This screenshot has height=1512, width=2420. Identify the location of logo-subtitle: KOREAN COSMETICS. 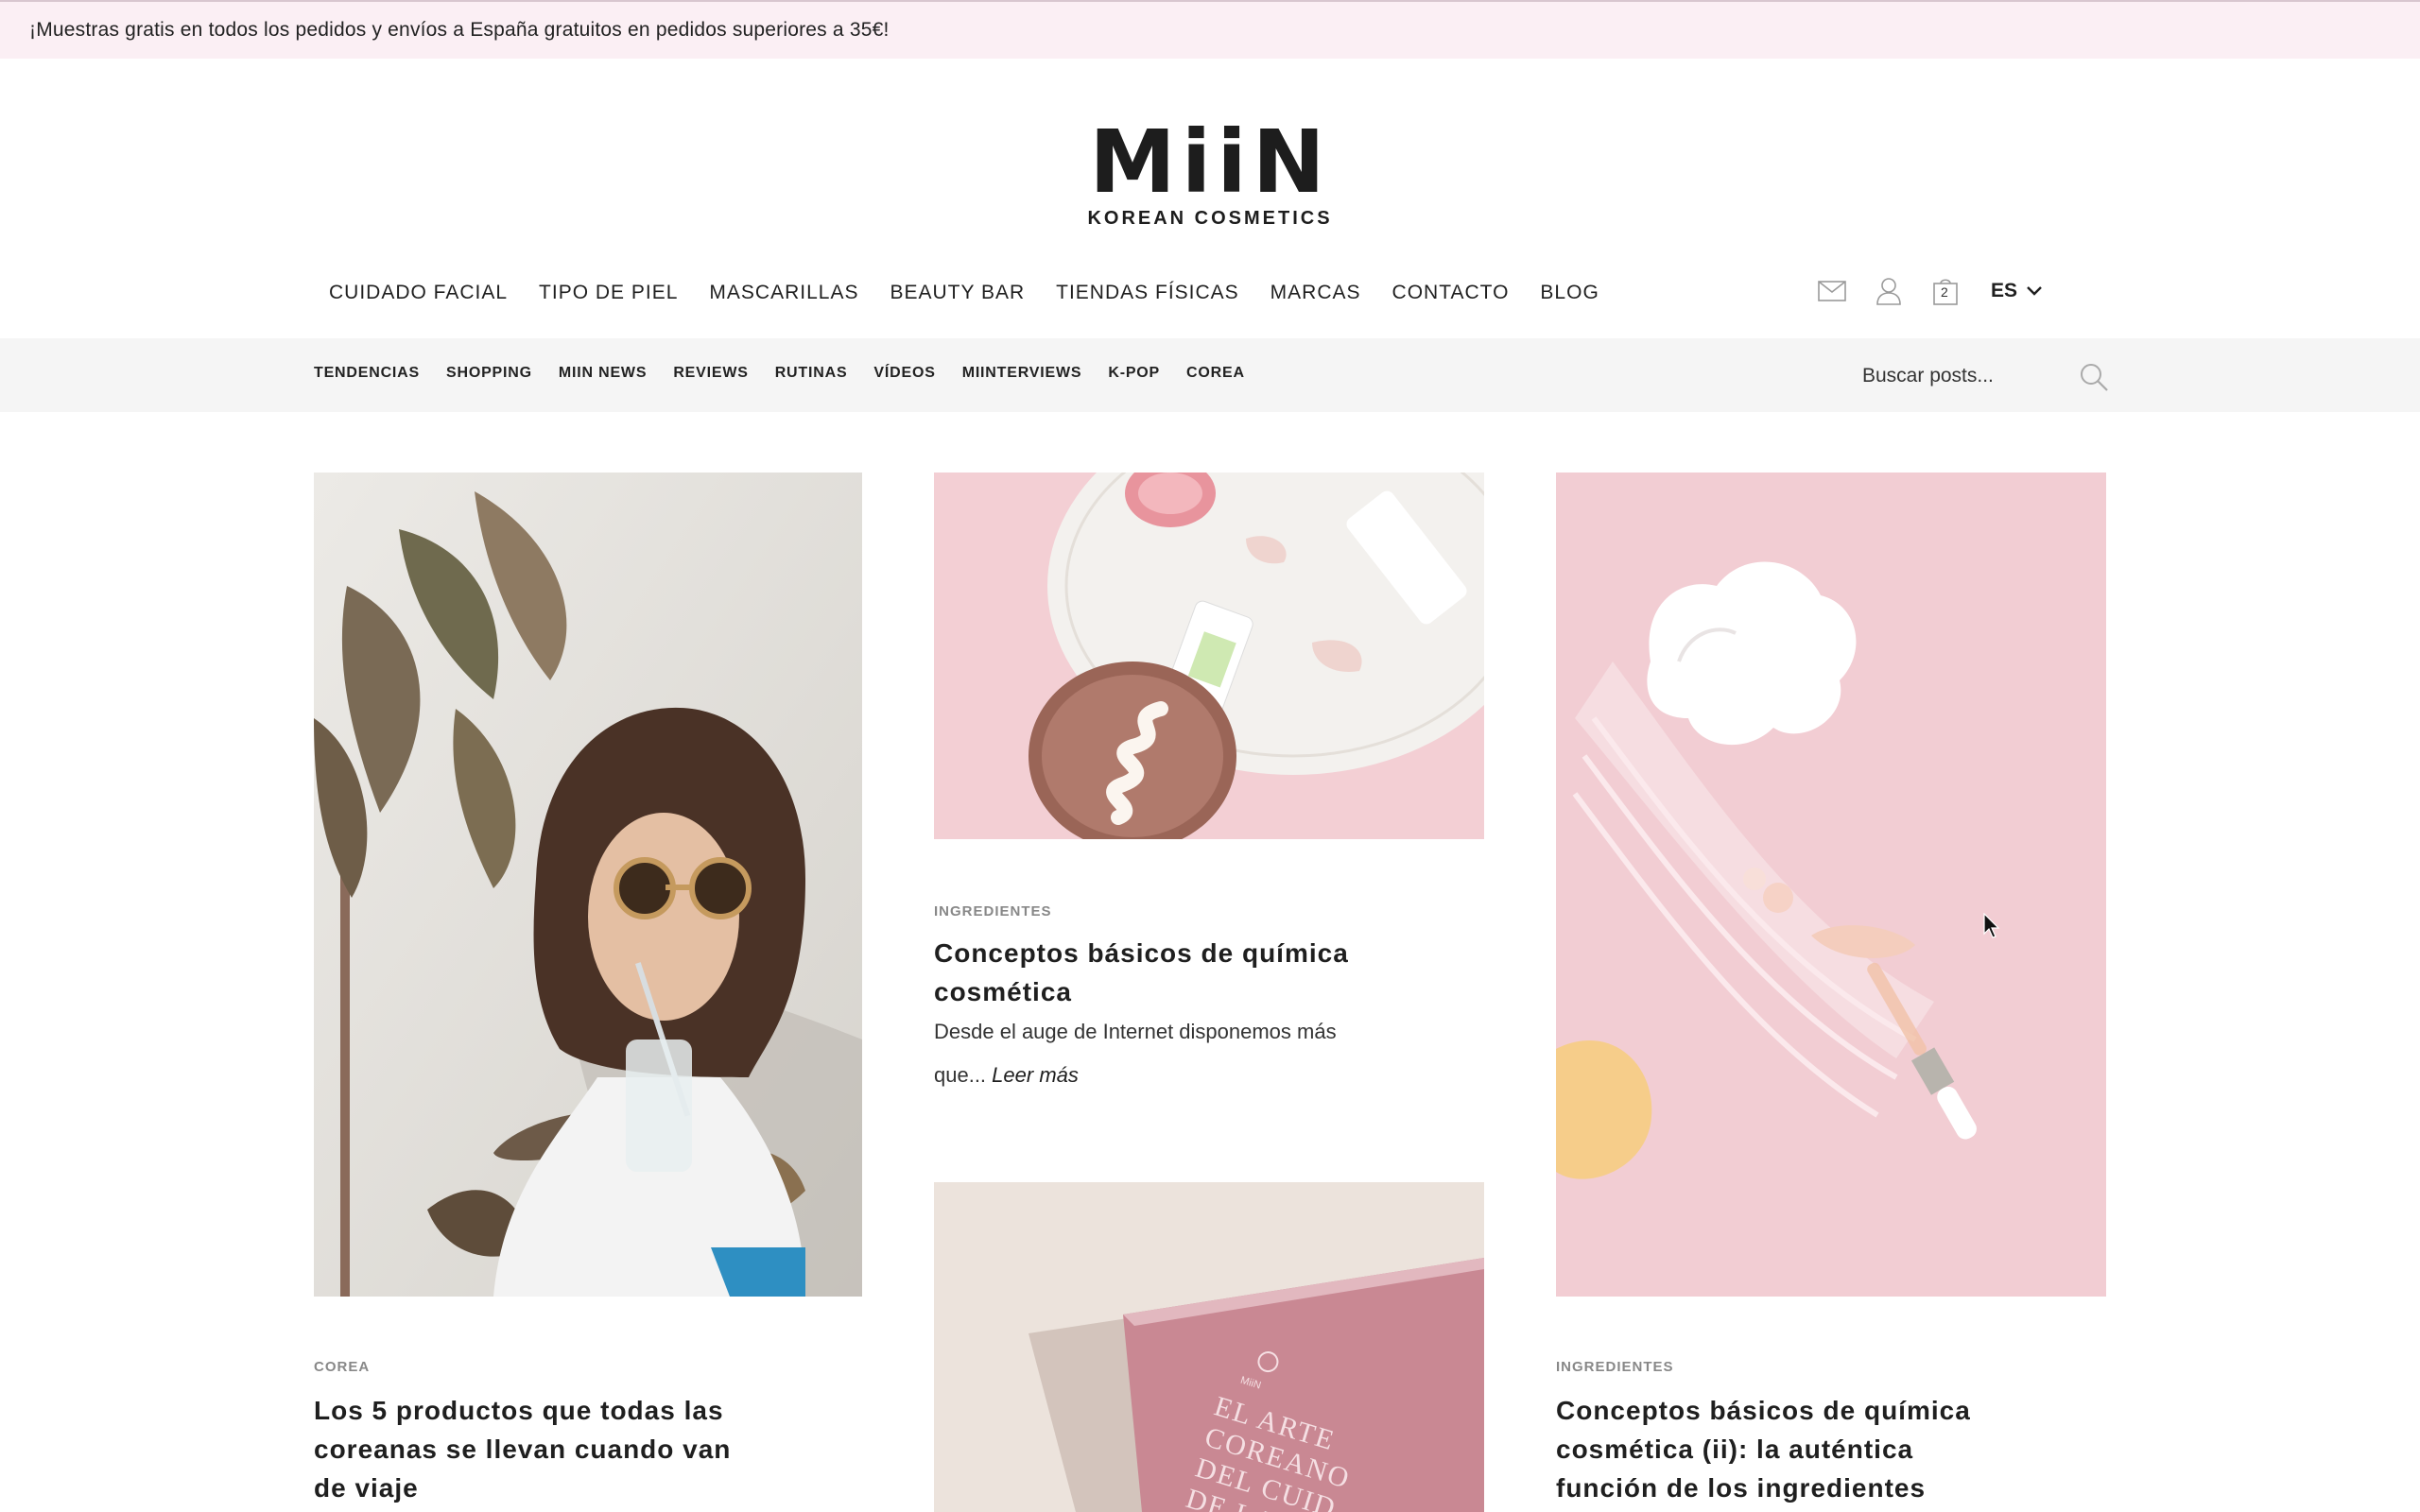
(1210, 218).